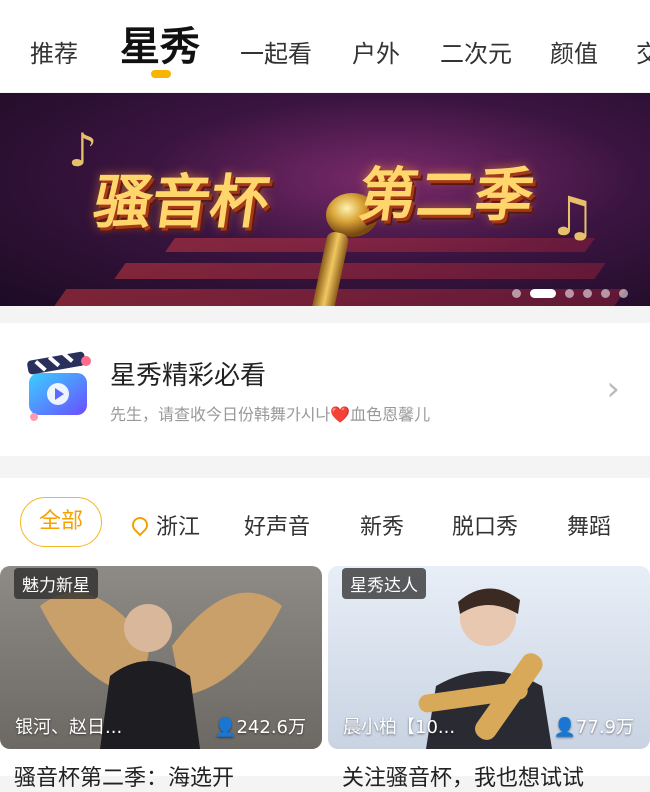 This screenshot has width=650, height=792. Describe the element at coordinates (271, 727) in the screenshot. I see `viewer-count-value: 242.6万` at that location.